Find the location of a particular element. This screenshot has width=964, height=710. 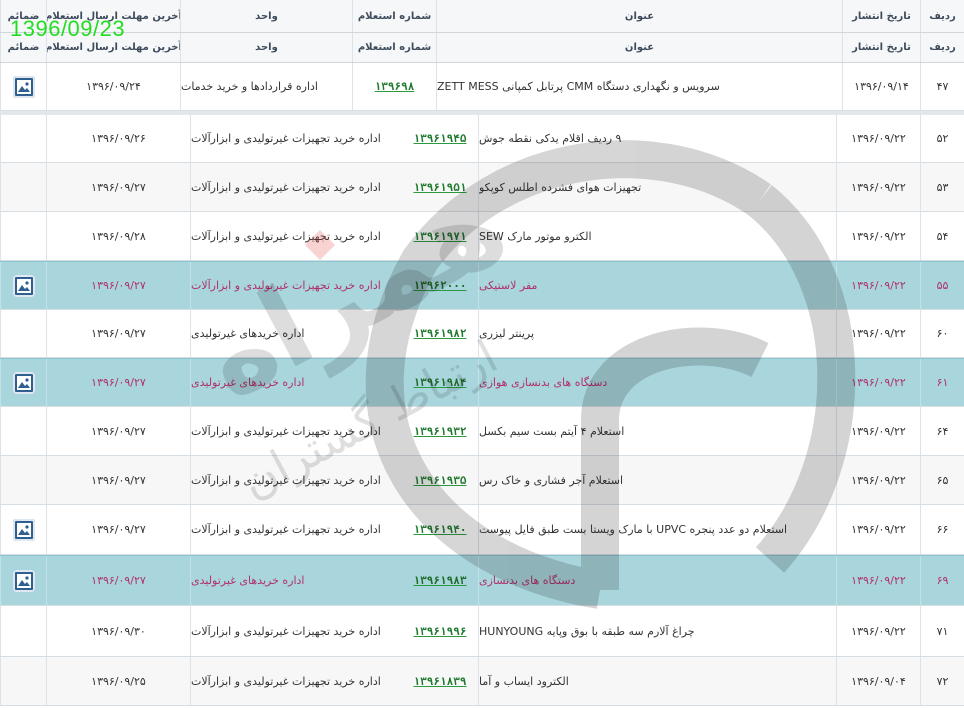

row-number: ۶۰ is located at coordinates (942, 333).